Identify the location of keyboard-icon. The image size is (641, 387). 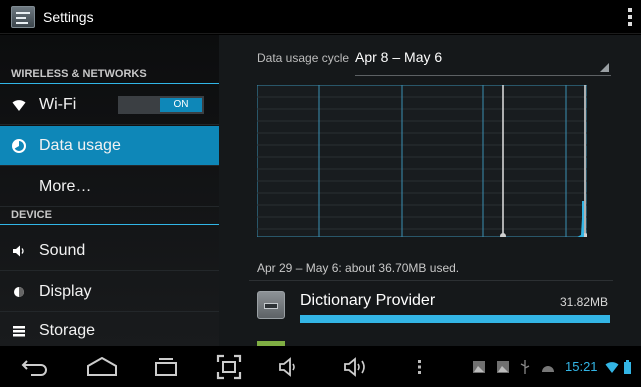
(271, 305).